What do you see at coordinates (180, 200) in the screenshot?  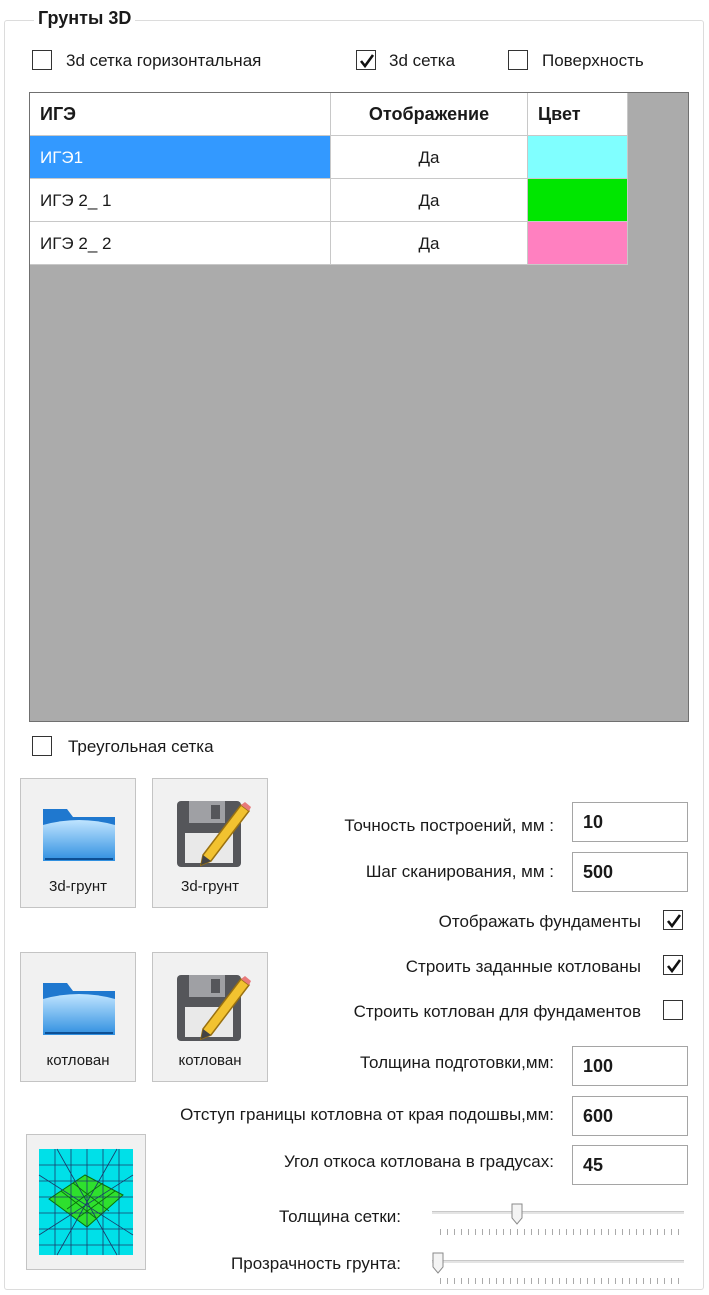 I see `table-row-name: ИГЭ 2_ 1` at bounding box center [180, 200].